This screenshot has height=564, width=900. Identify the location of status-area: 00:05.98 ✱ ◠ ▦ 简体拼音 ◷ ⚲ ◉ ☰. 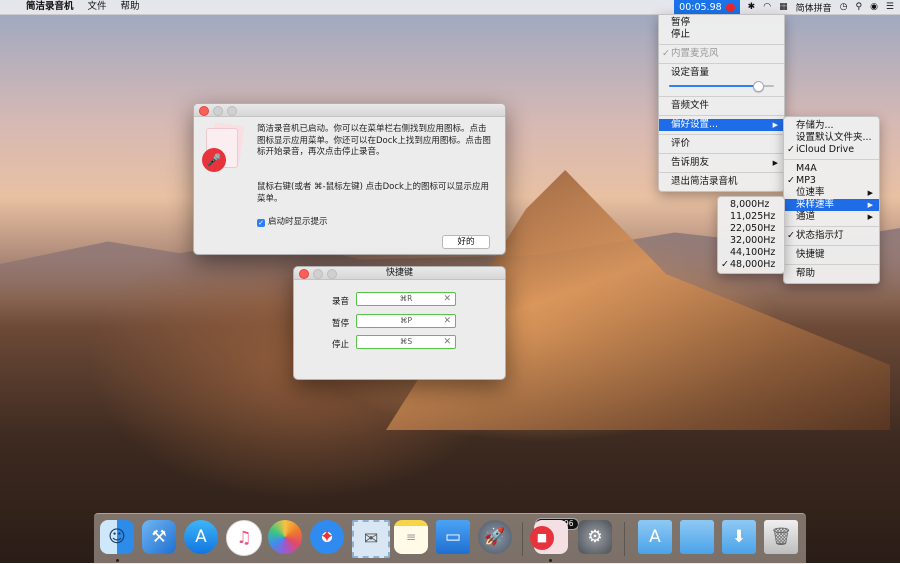
(784, 7).